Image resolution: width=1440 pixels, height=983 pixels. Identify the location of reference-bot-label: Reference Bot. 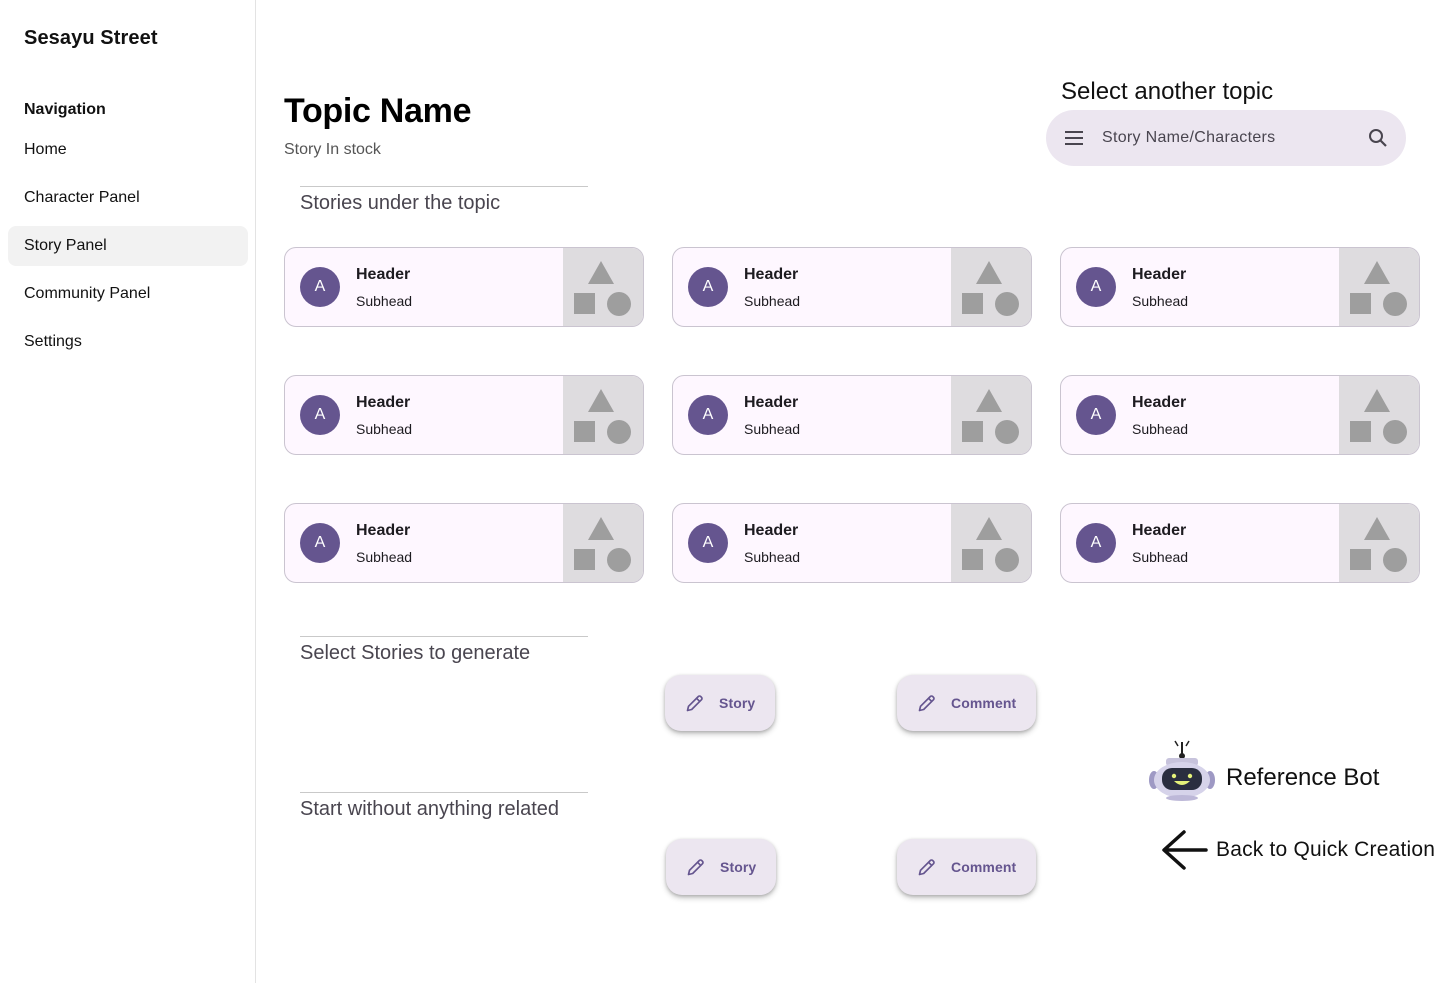
(1302, 778).